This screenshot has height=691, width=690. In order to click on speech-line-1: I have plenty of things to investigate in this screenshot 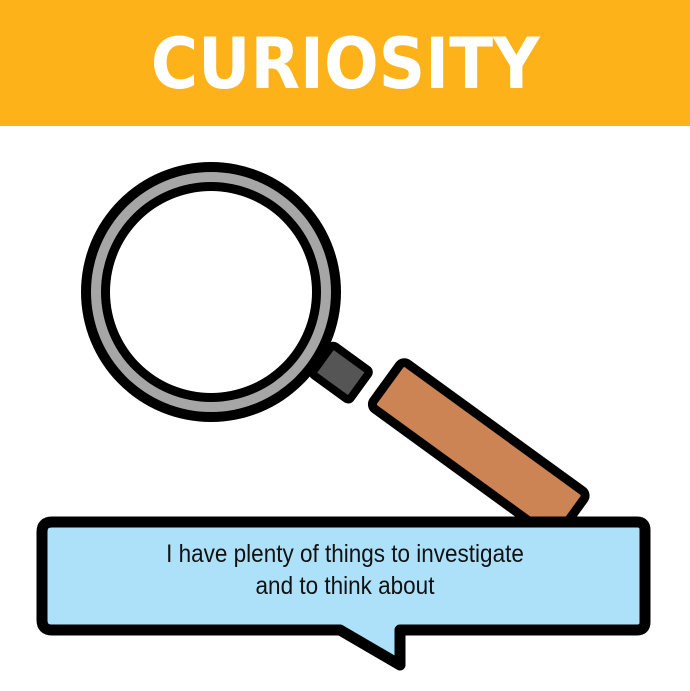, I will do `click(345, 554)`.